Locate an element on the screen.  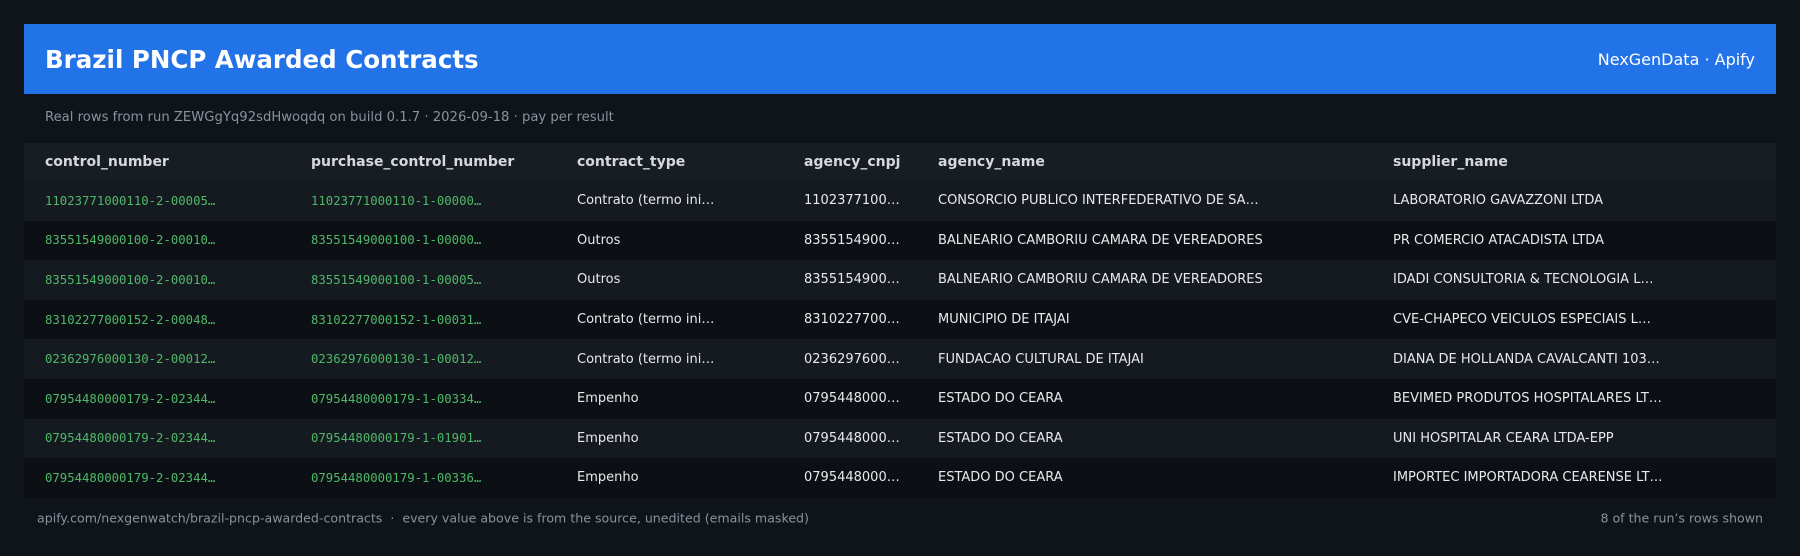
column-header-control-number: control_number is located at coordinates (107, 162).